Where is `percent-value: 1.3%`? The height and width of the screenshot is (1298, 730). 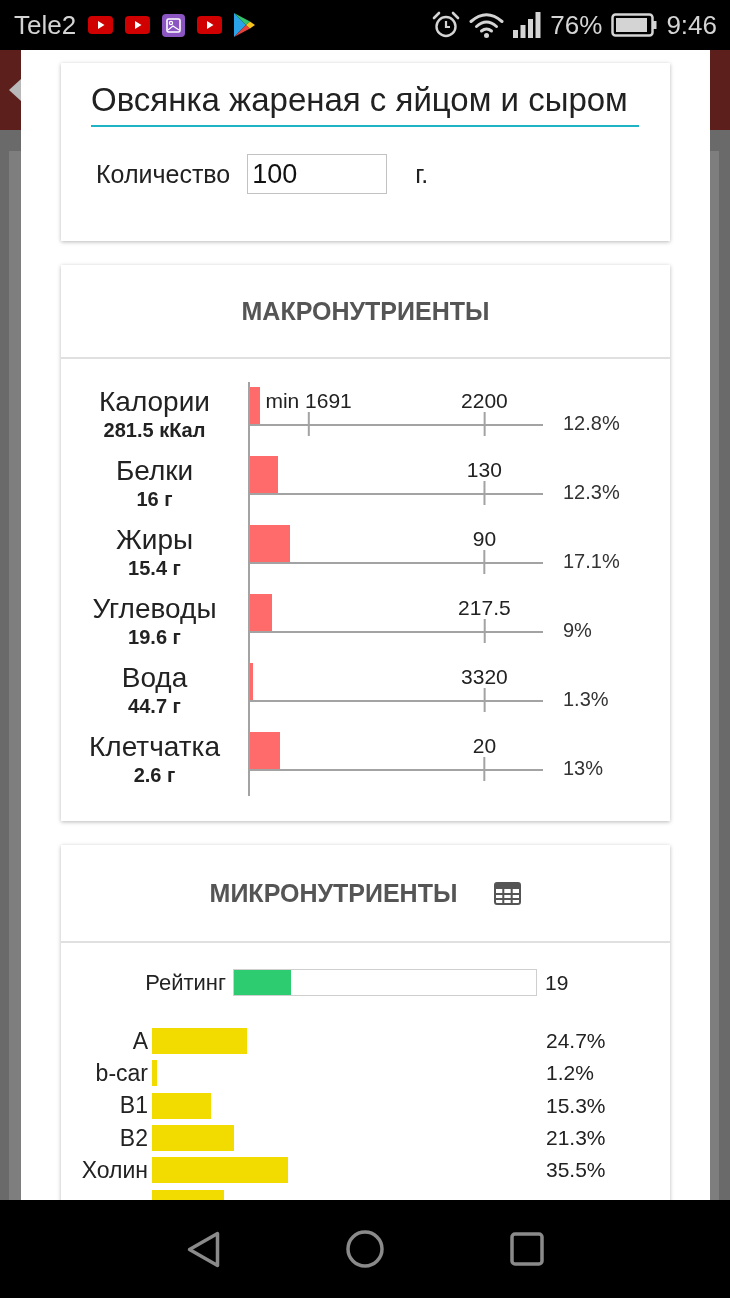 percent-value: 1.3% is located at coordinates (586, 699).